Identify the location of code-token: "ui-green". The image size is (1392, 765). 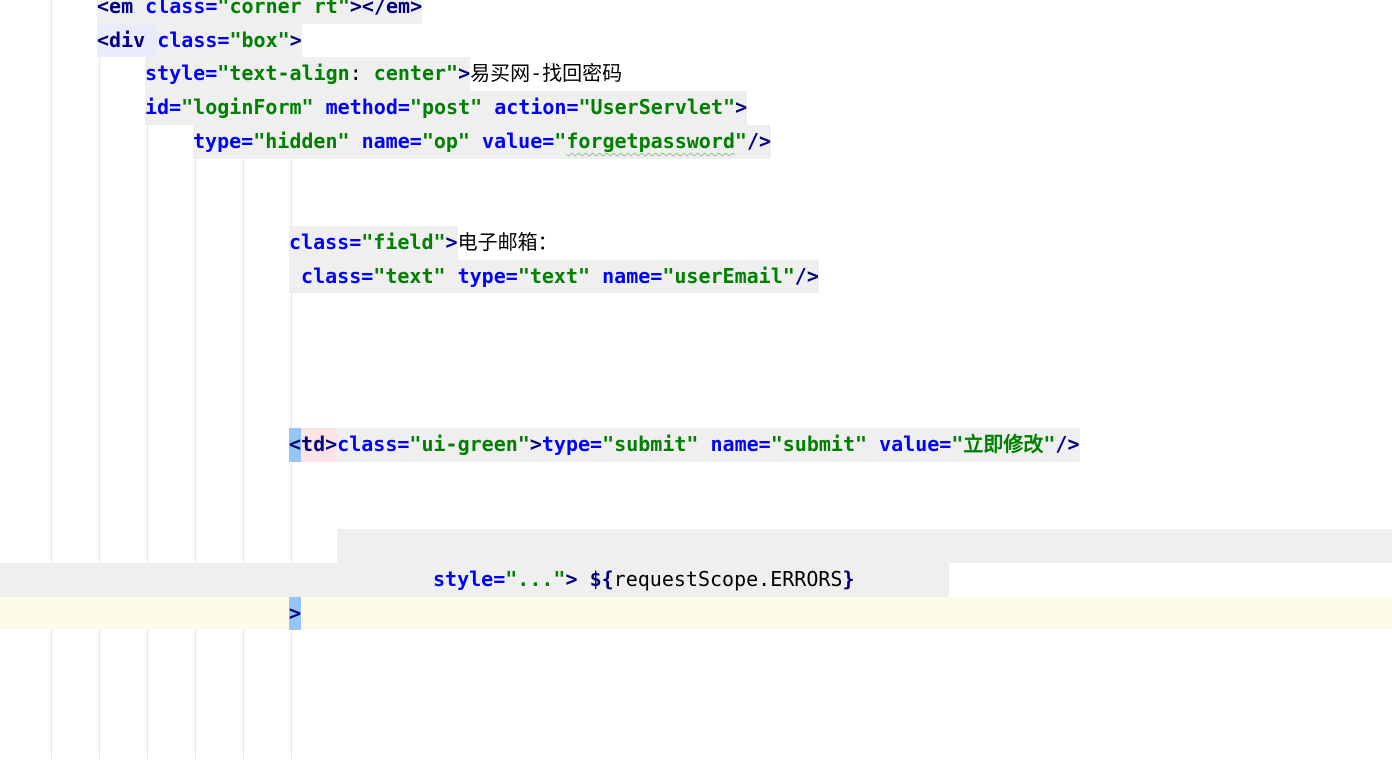
(469, 445).